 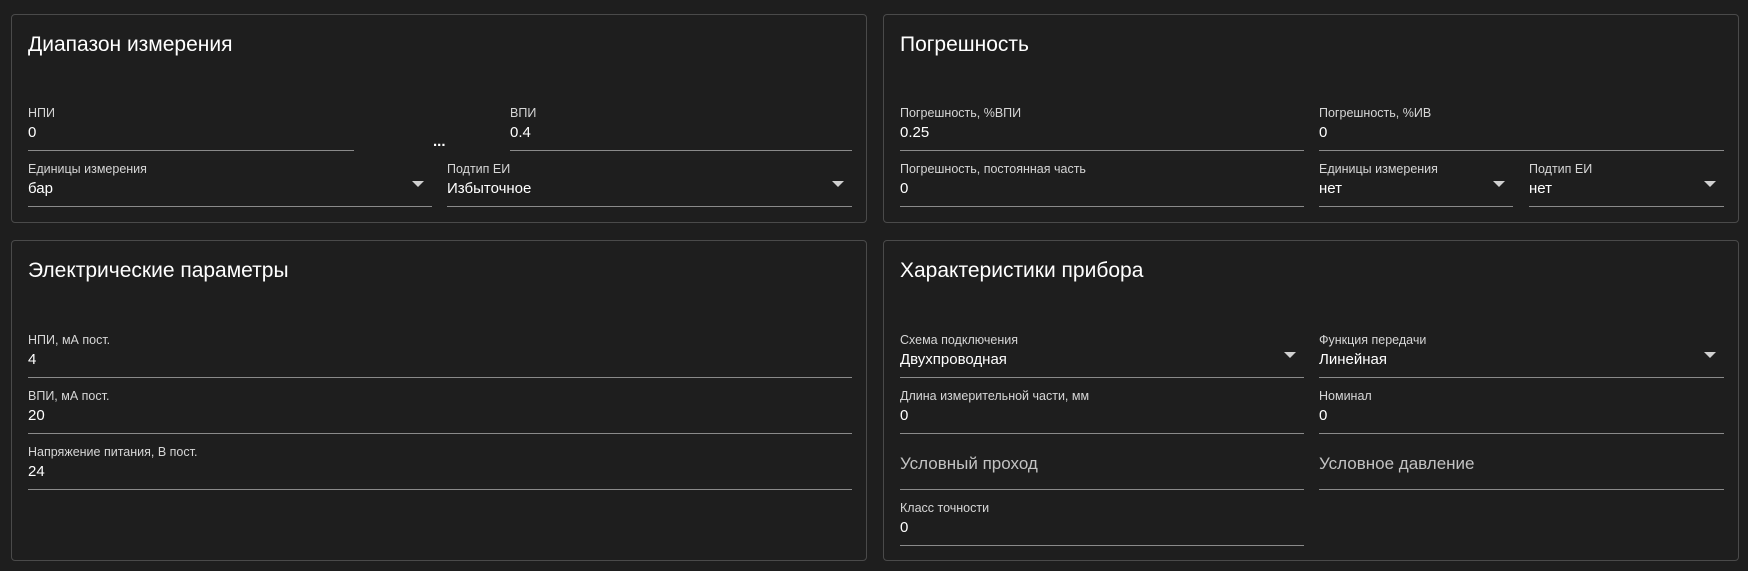 What do you see at coordinates (959, 340) in the screenshot?
I see `field-label: Схема подключения` at bounding box center [959, 340].